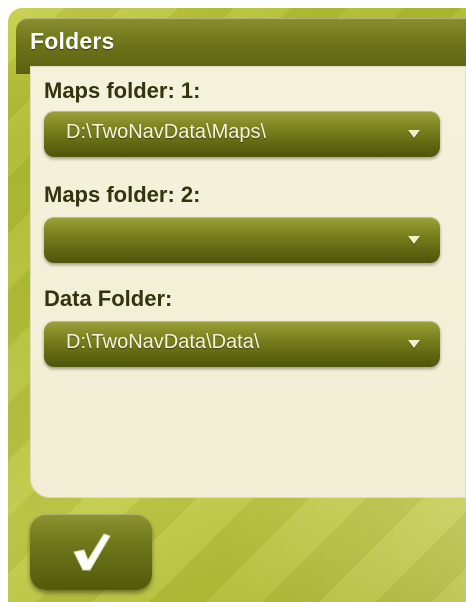  What do you see at coordinates (122, 194) in the screenshot?
I see `maps-folder-2-label: Maps folder: 2:` at bounding box center [122, 194].